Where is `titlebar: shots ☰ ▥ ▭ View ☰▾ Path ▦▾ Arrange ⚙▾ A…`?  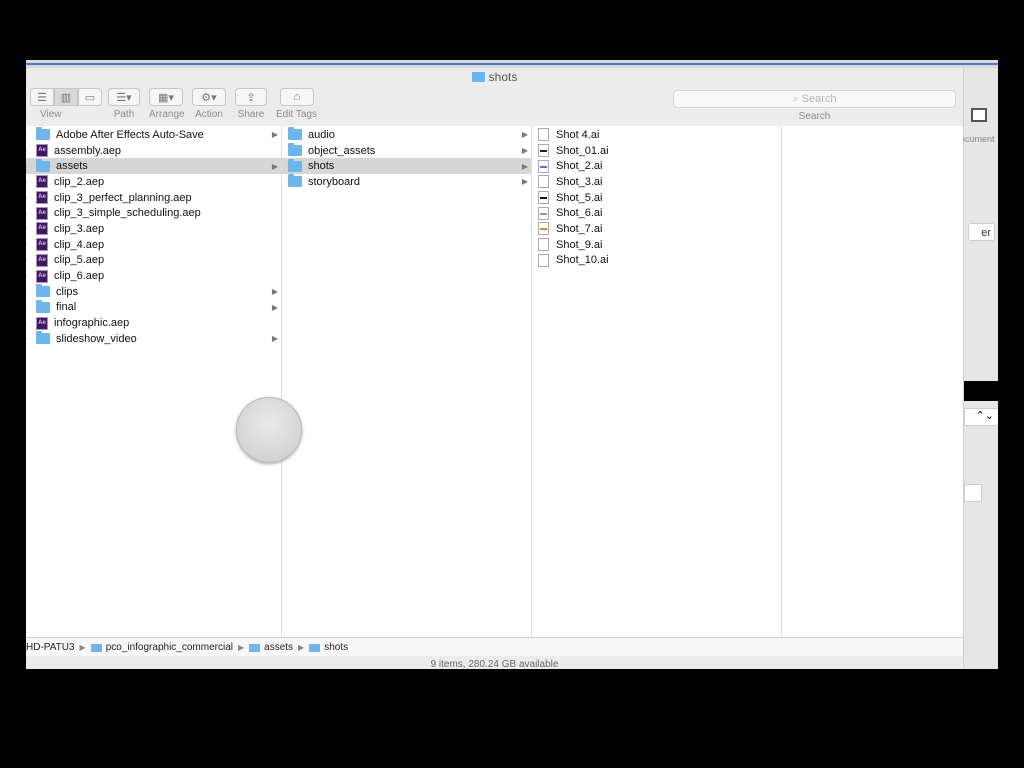
titlebar: shots ☰ ▥ ▭ View ☰▾ Path ▦▾ Arrange ⚙▾ A… is located at coordinates (494, 97).